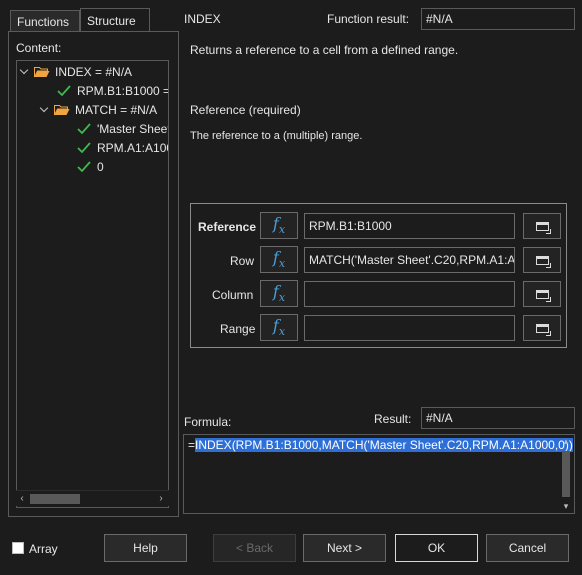  What do you see at coordinates (100, 167) in the screenshot?
I see `tree-item-label: 0` at bounding box center [100, 167].